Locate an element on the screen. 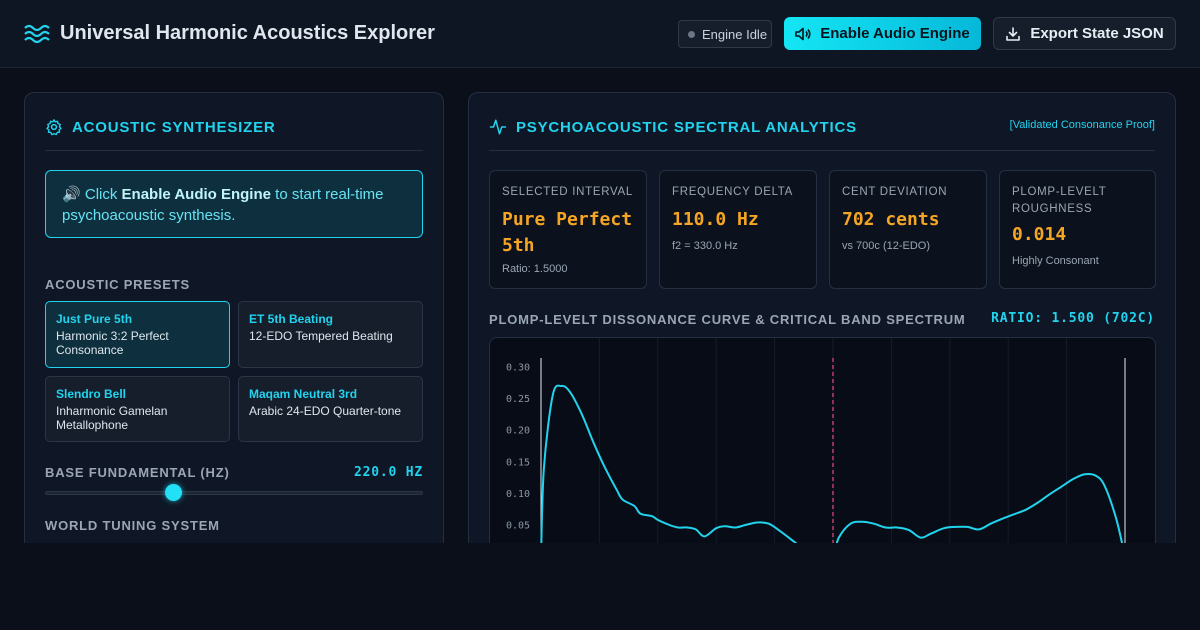 The width and height of the screenshot is (1200, 630). dissonance-curve-ratio: RATIO: 1.500 (702C) is located at coordinates (1073, 318).